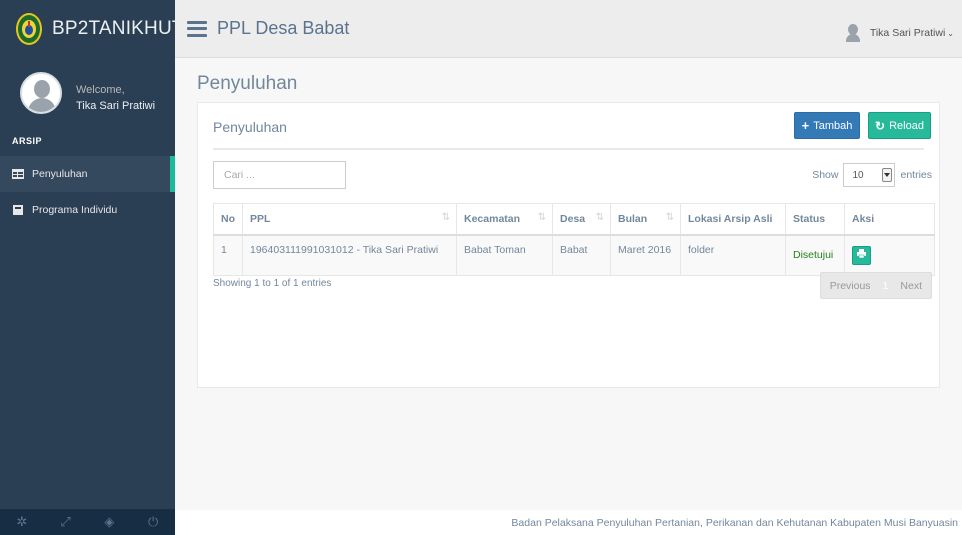  I want to click on pagination-next: Next, so click(911, 285).